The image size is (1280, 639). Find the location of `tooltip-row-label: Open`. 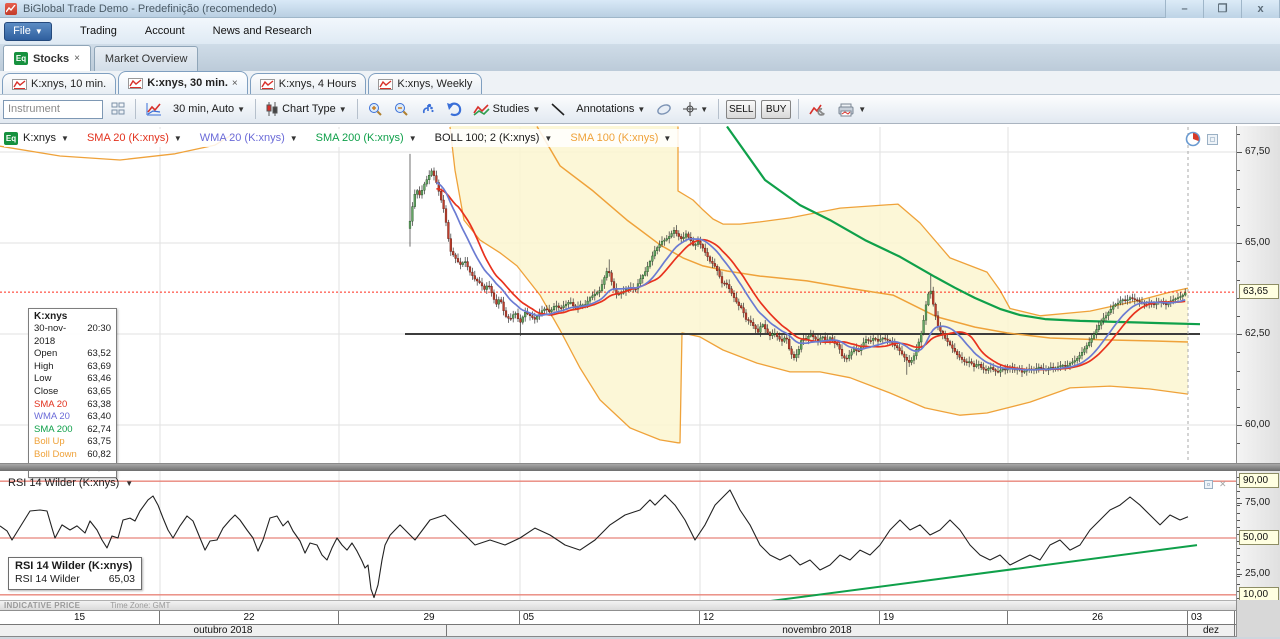

tooltip-row-label: Open is located at coordinates (46, 354).